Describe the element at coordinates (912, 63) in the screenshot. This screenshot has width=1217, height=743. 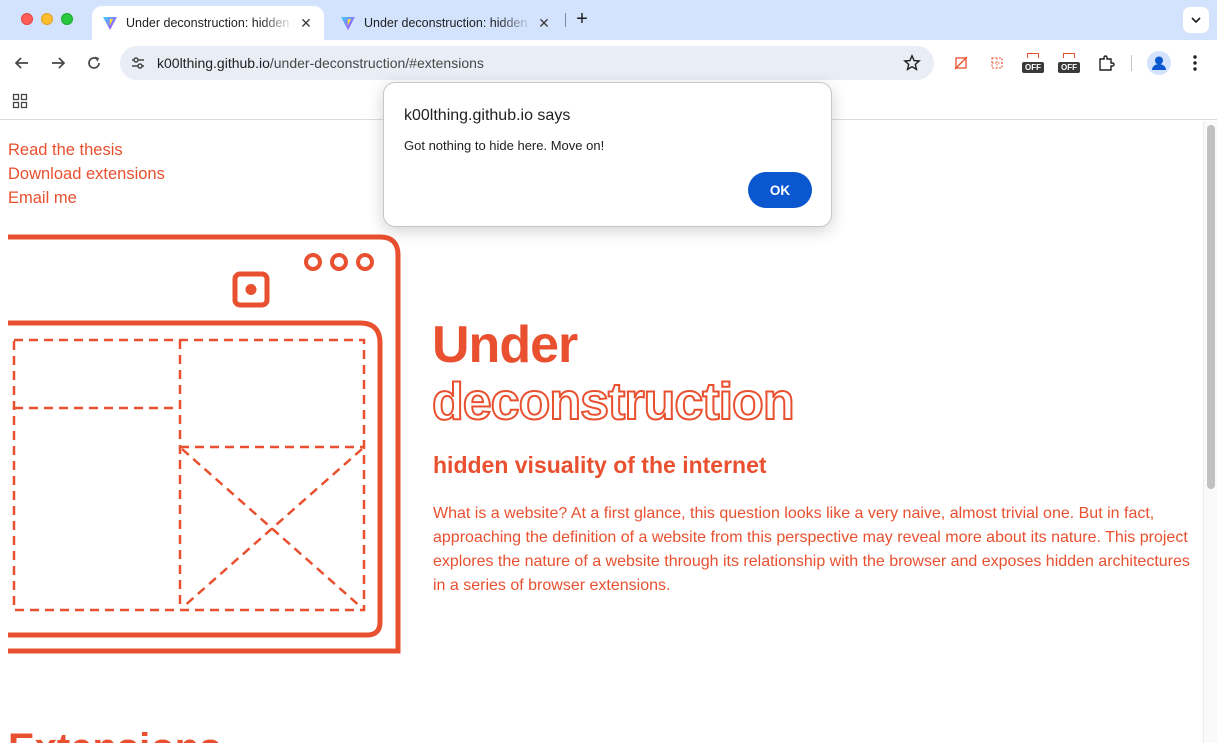
I see `bookmark-star-icon` at that location.